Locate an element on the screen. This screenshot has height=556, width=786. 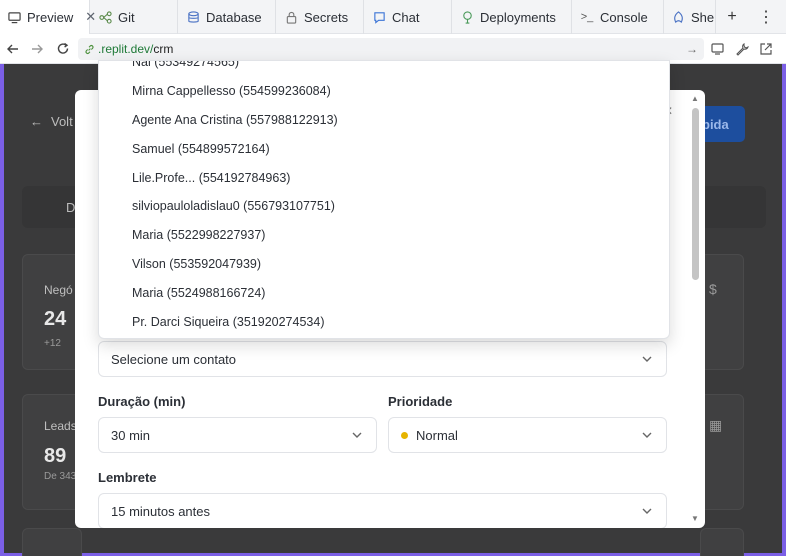
more-options-icon: ⋮ is located at coordinates (766, 17).